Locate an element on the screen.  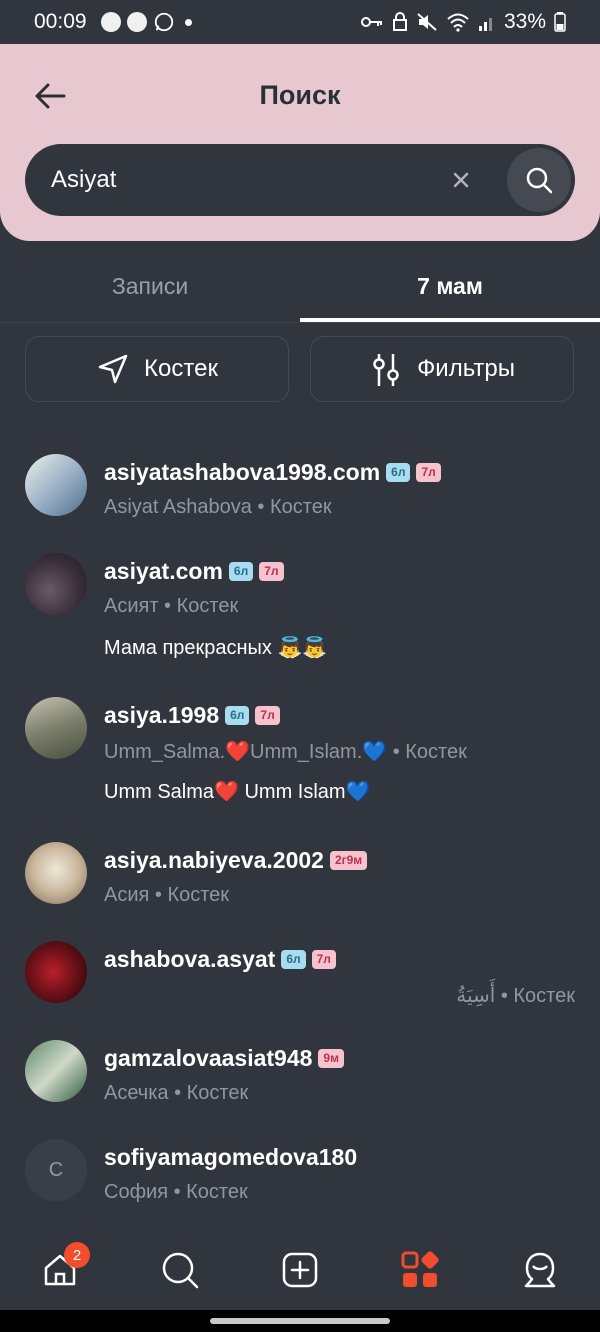
location-filter-label: Костек is located at coordinates (181, 368).